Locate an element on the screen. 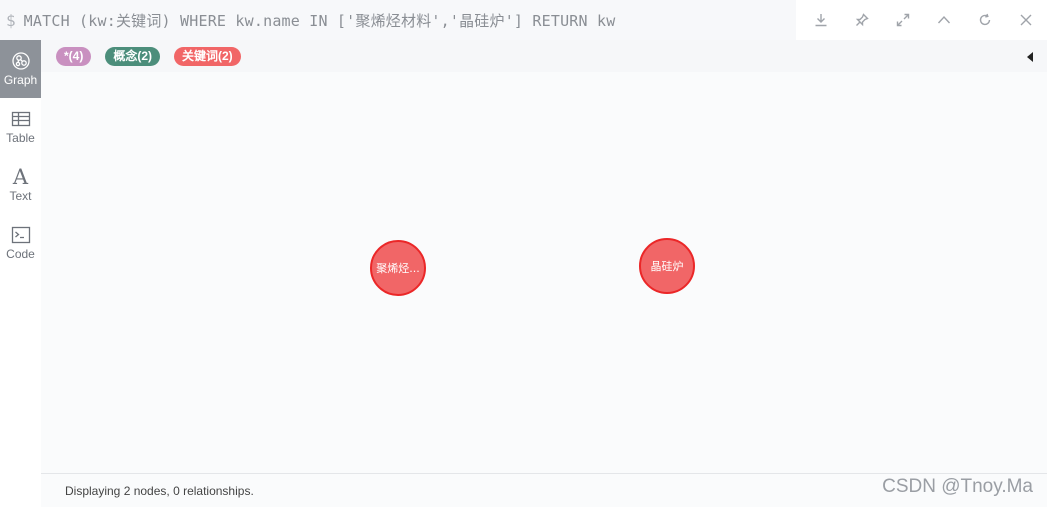 The image size is (1047, 507). legend-all-nodes: *(4) is located at coordinates (74, 56).